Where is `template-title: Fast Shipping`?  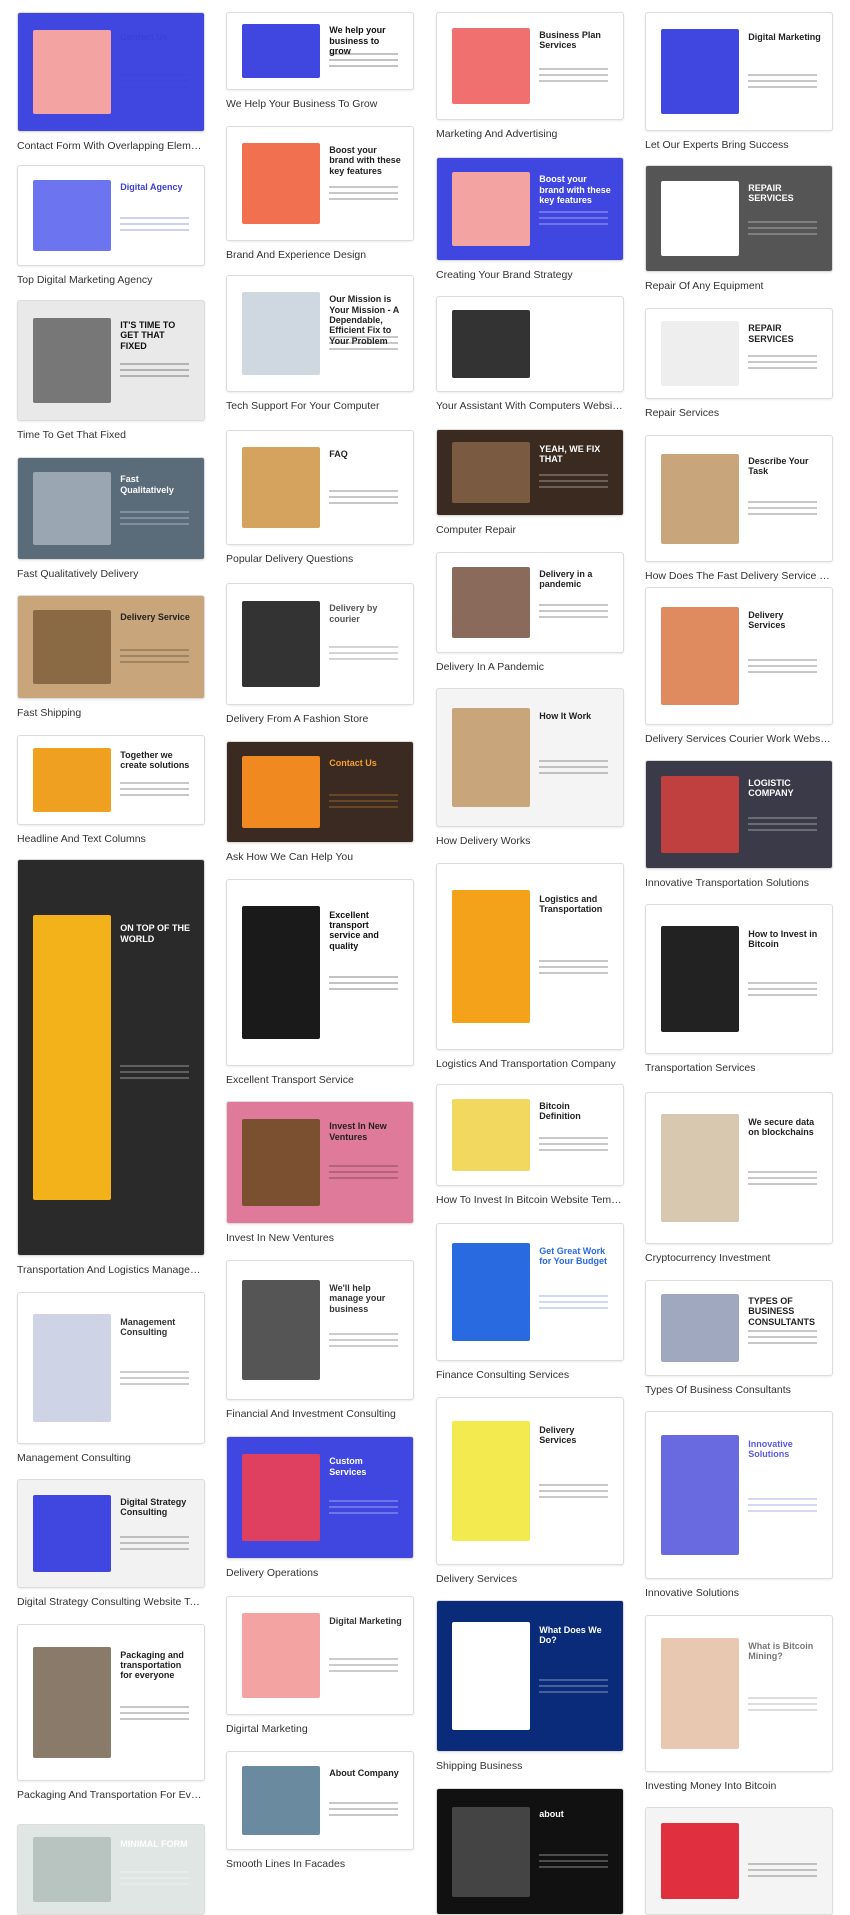
template-title: Fast Shipping is located at coordinates (111, 713).